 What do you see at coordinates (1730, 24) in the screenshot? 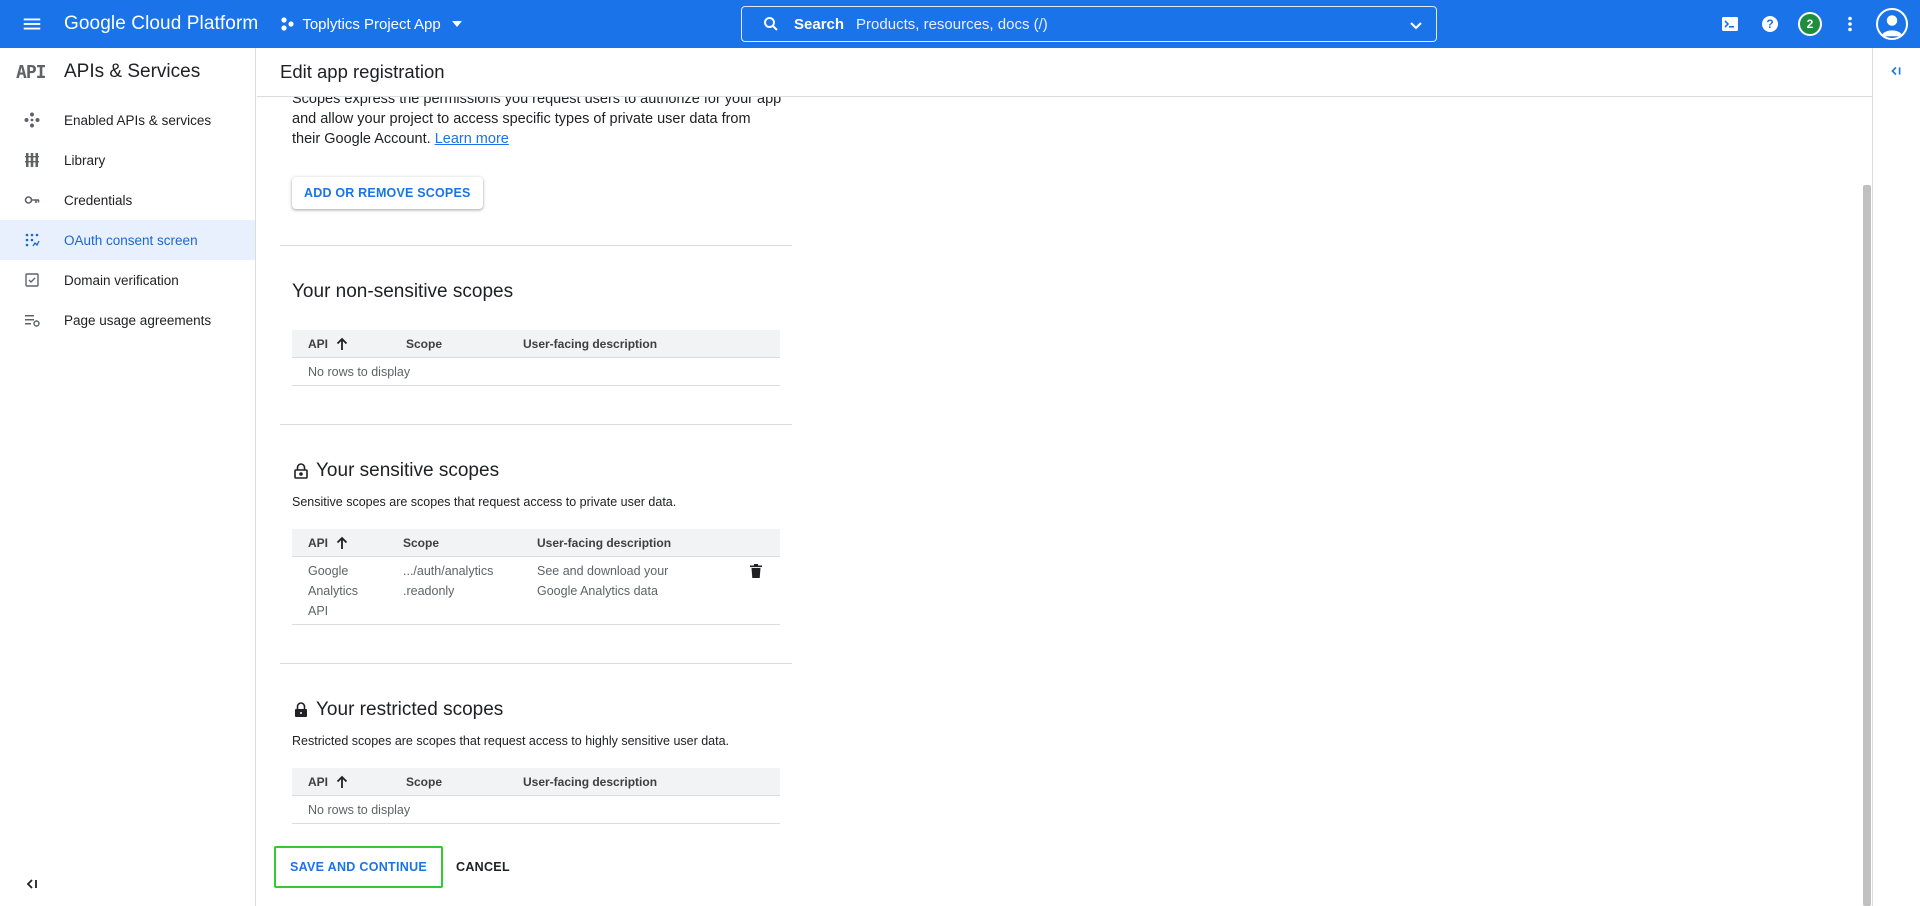
I see `cloud-shell-icon` at bounding box center [1730, 24].